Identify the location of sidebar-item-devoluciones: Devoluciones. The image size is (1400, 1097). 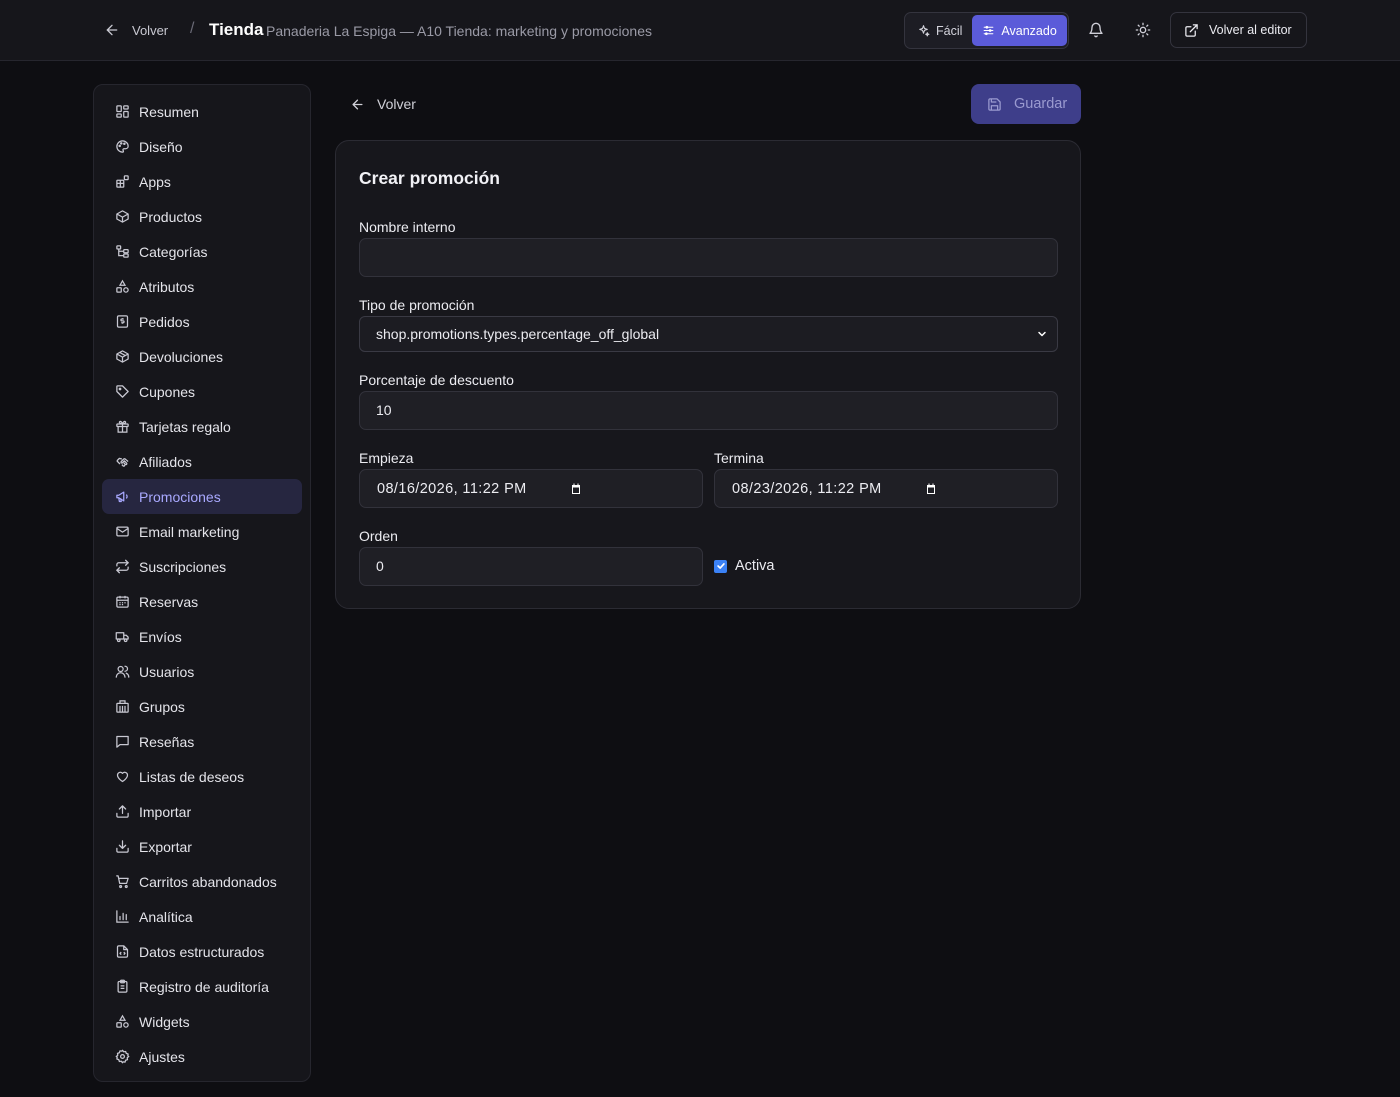
(202, 356).